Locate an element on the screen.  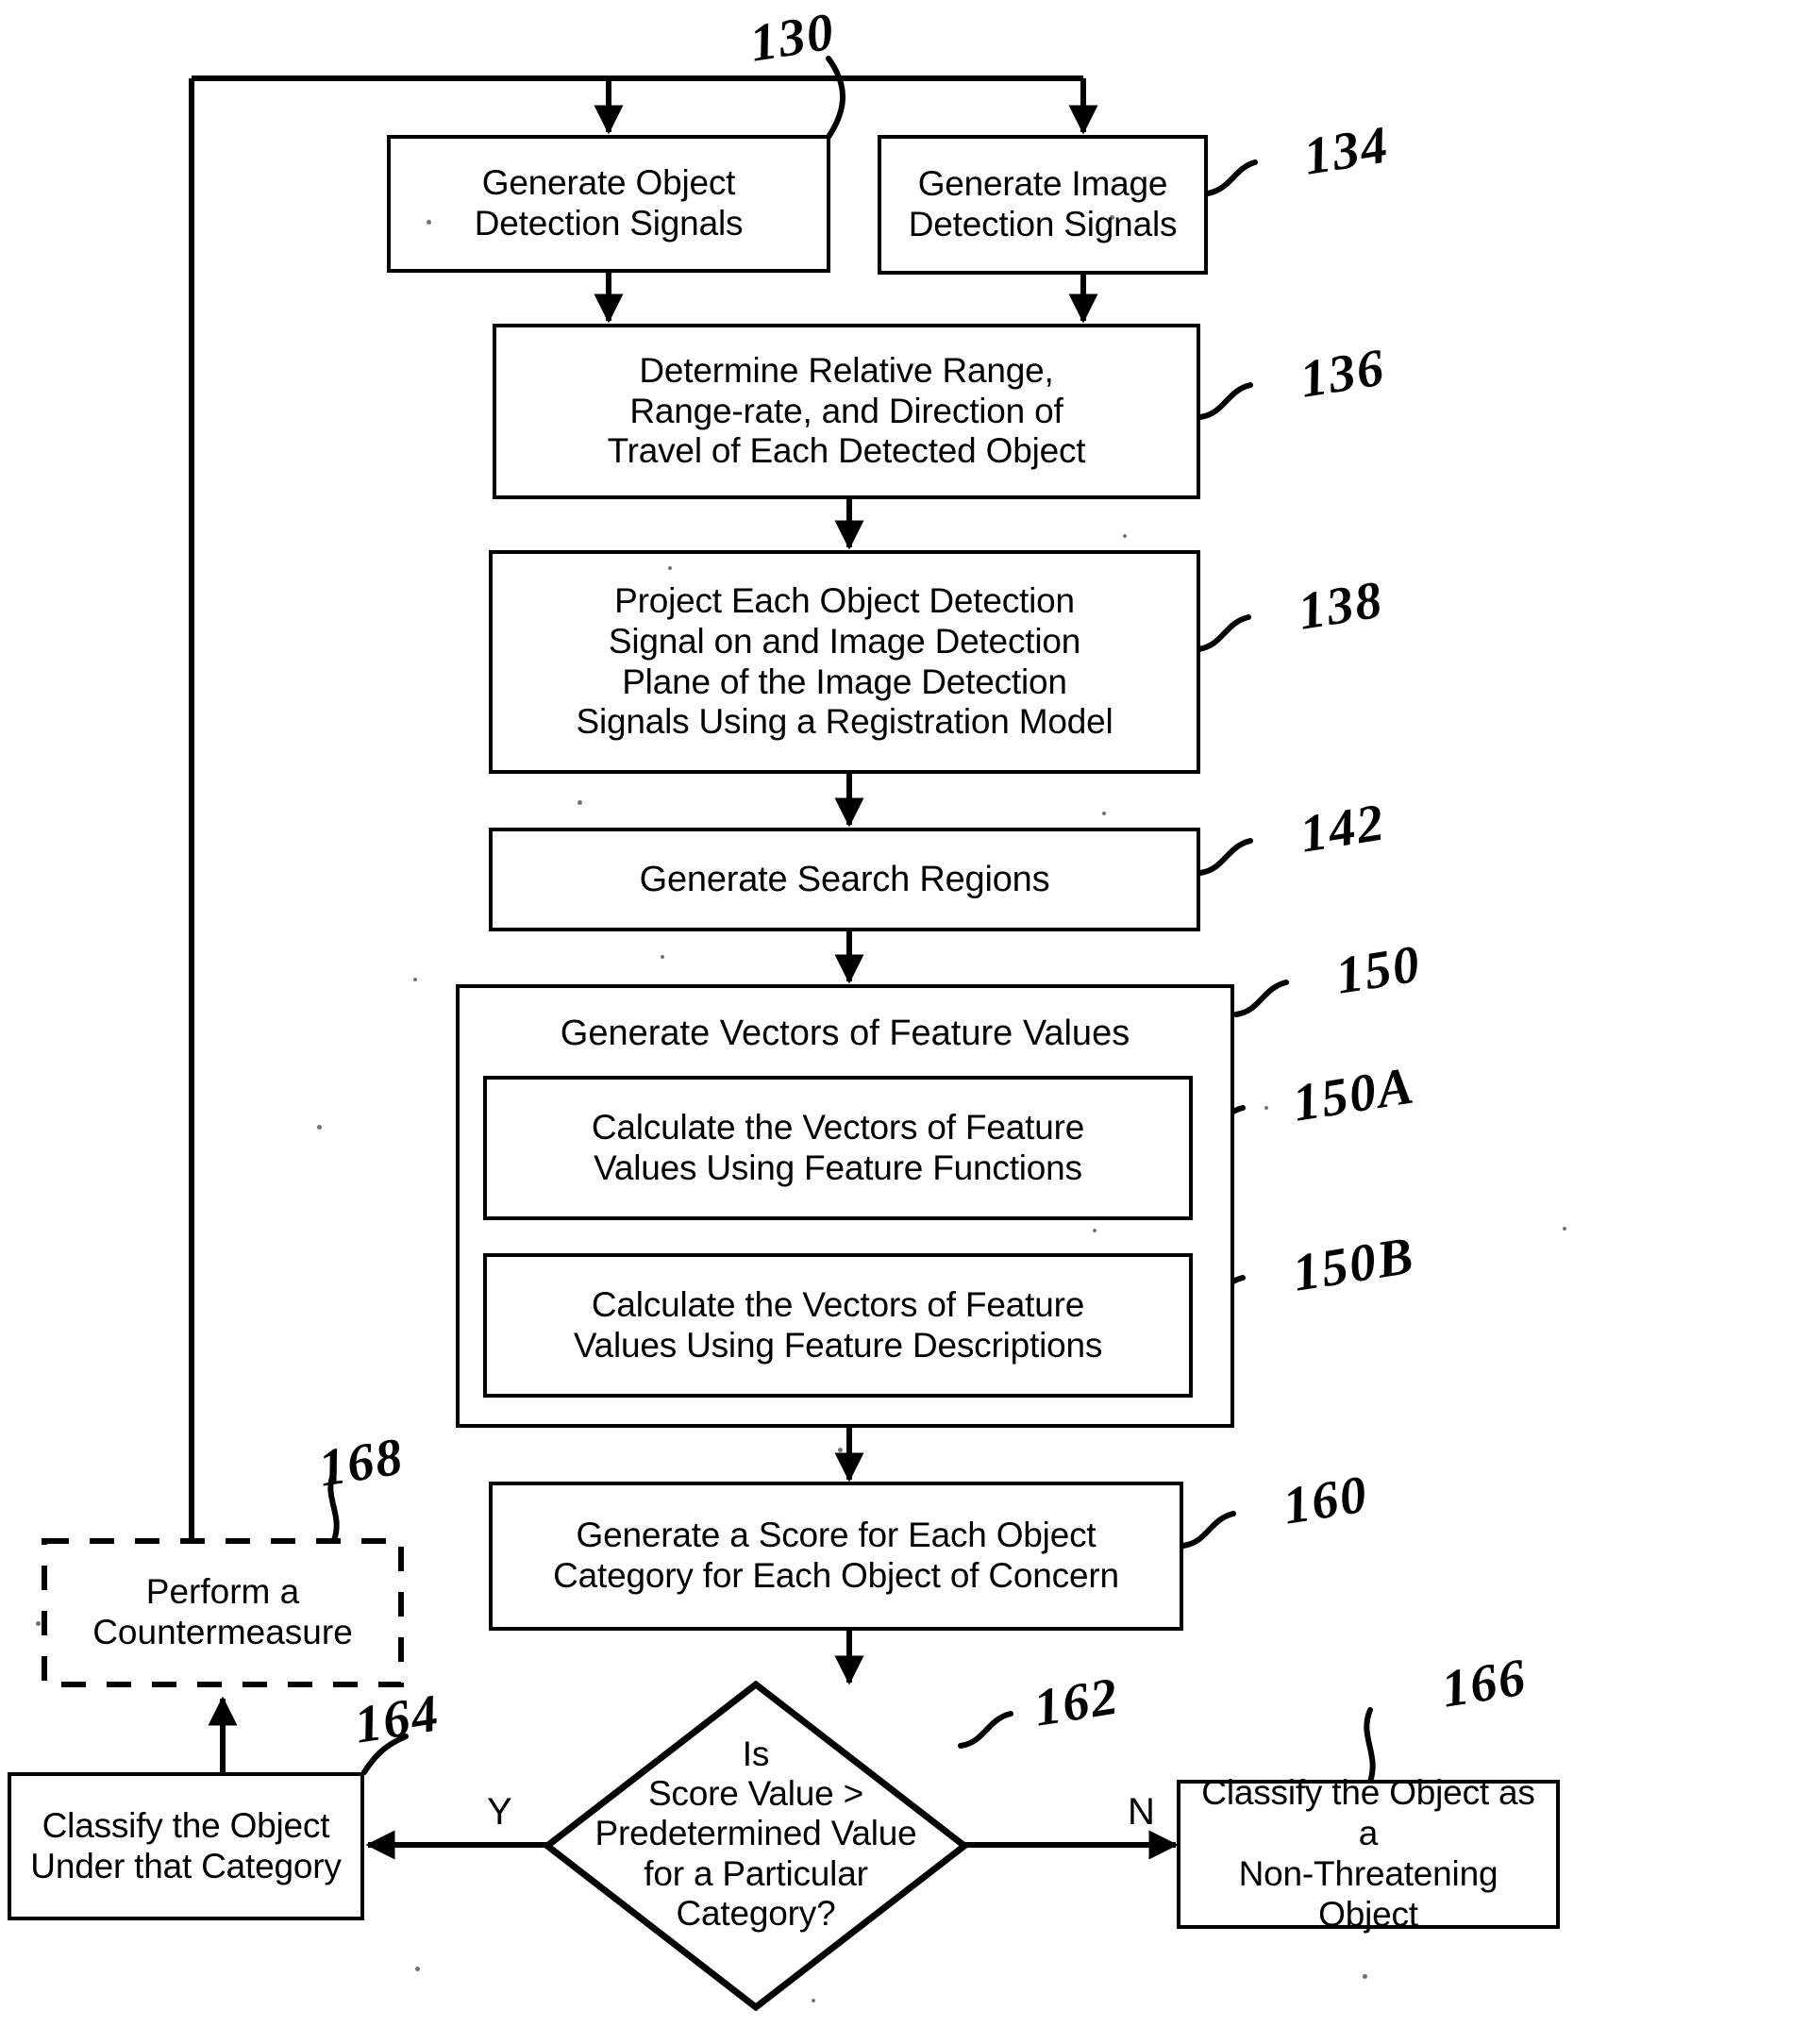
node-generate-object-detection-signals: Generate Object Detection Signals is located at coordinates (608, 204).